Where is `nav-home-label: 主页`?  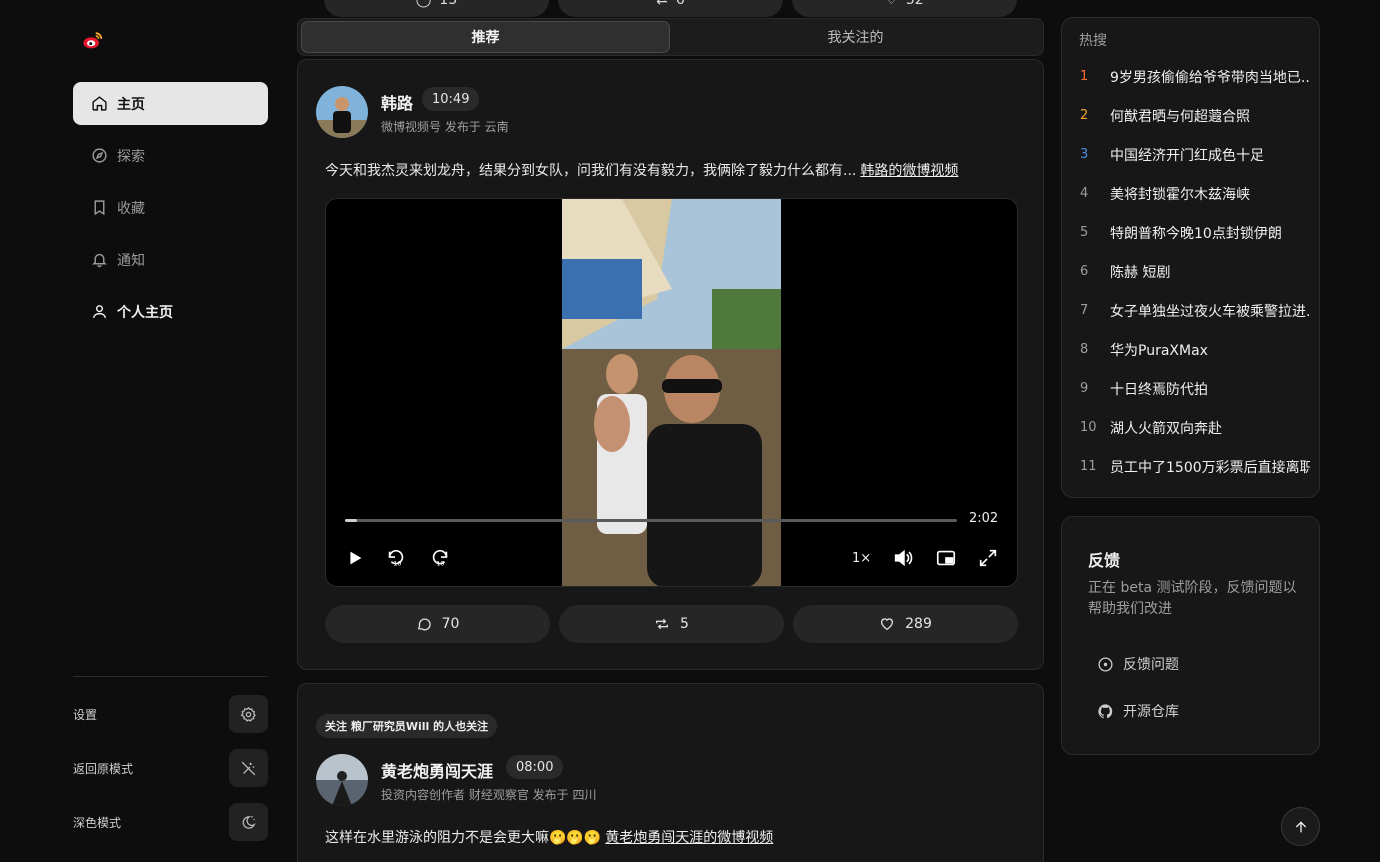 nav-home-label: 主页 is located at coordinates (131, 104).